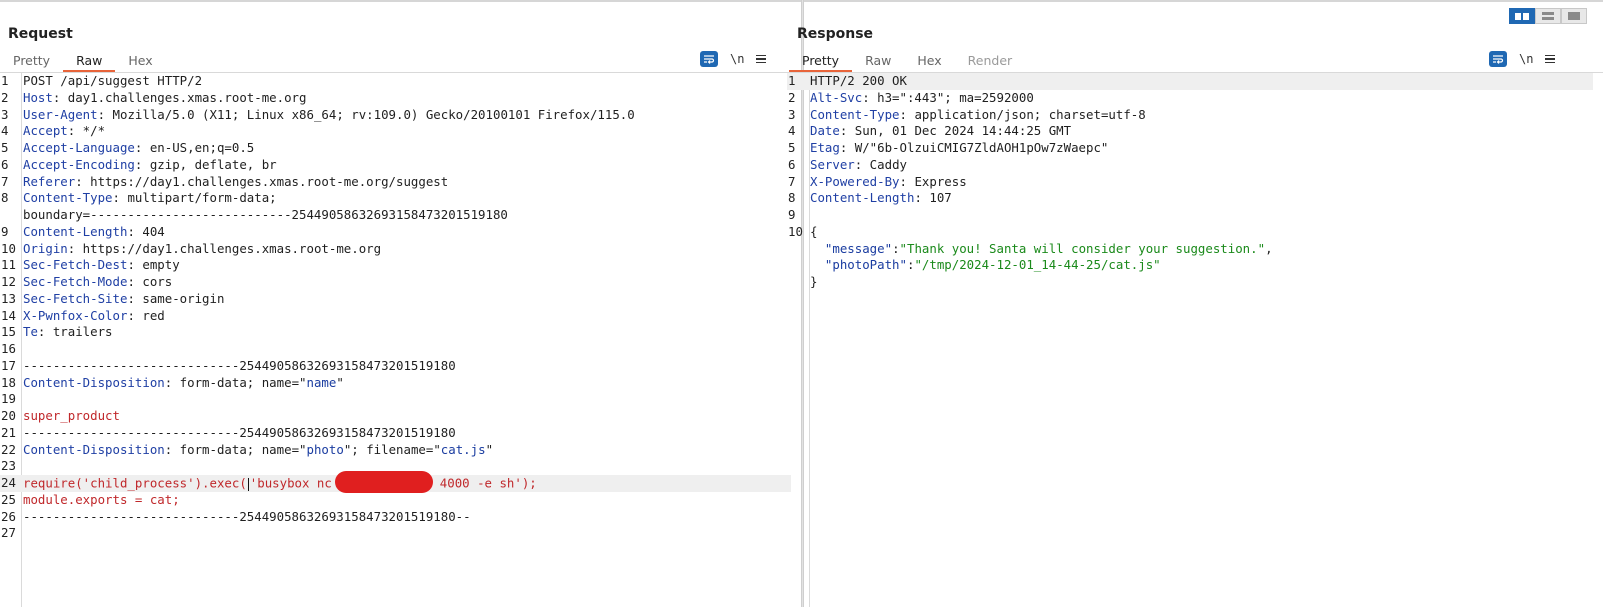 Image resolution: width=1603 pixels, height=607 pixels. I want to click on code-token: "photoPath", so click(858, 265).